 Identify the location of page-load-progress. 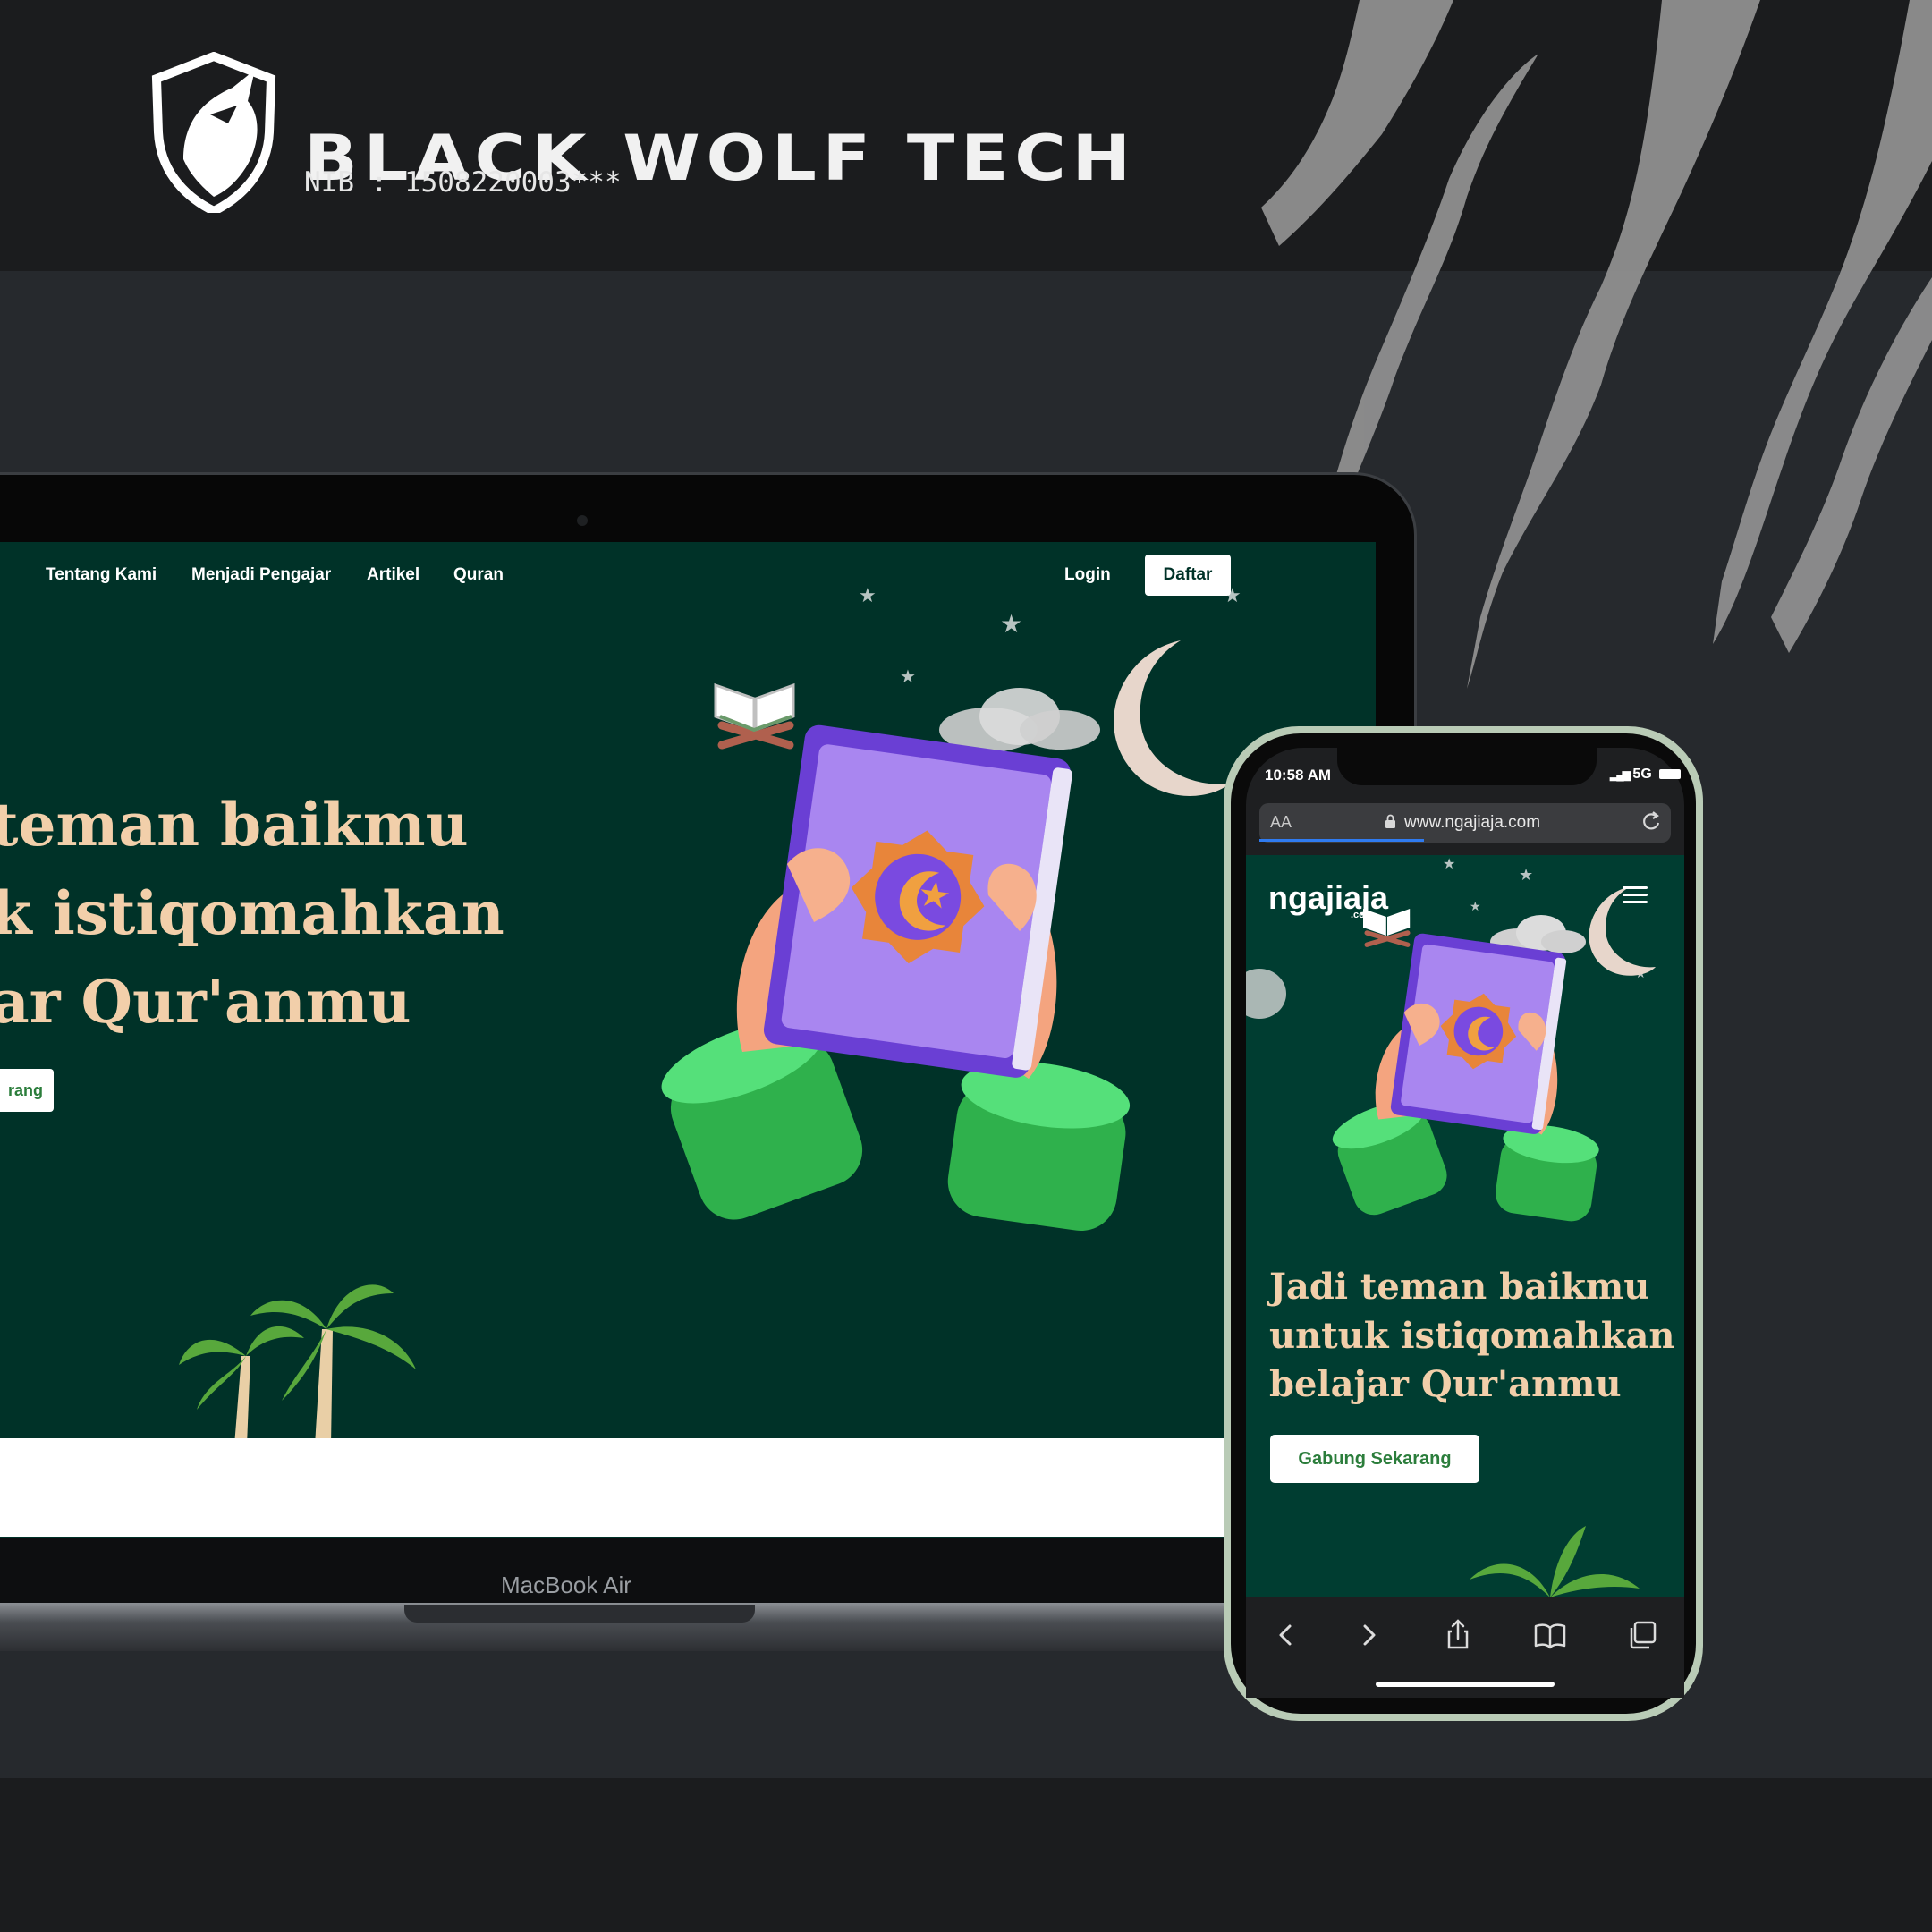
(1341, 840).